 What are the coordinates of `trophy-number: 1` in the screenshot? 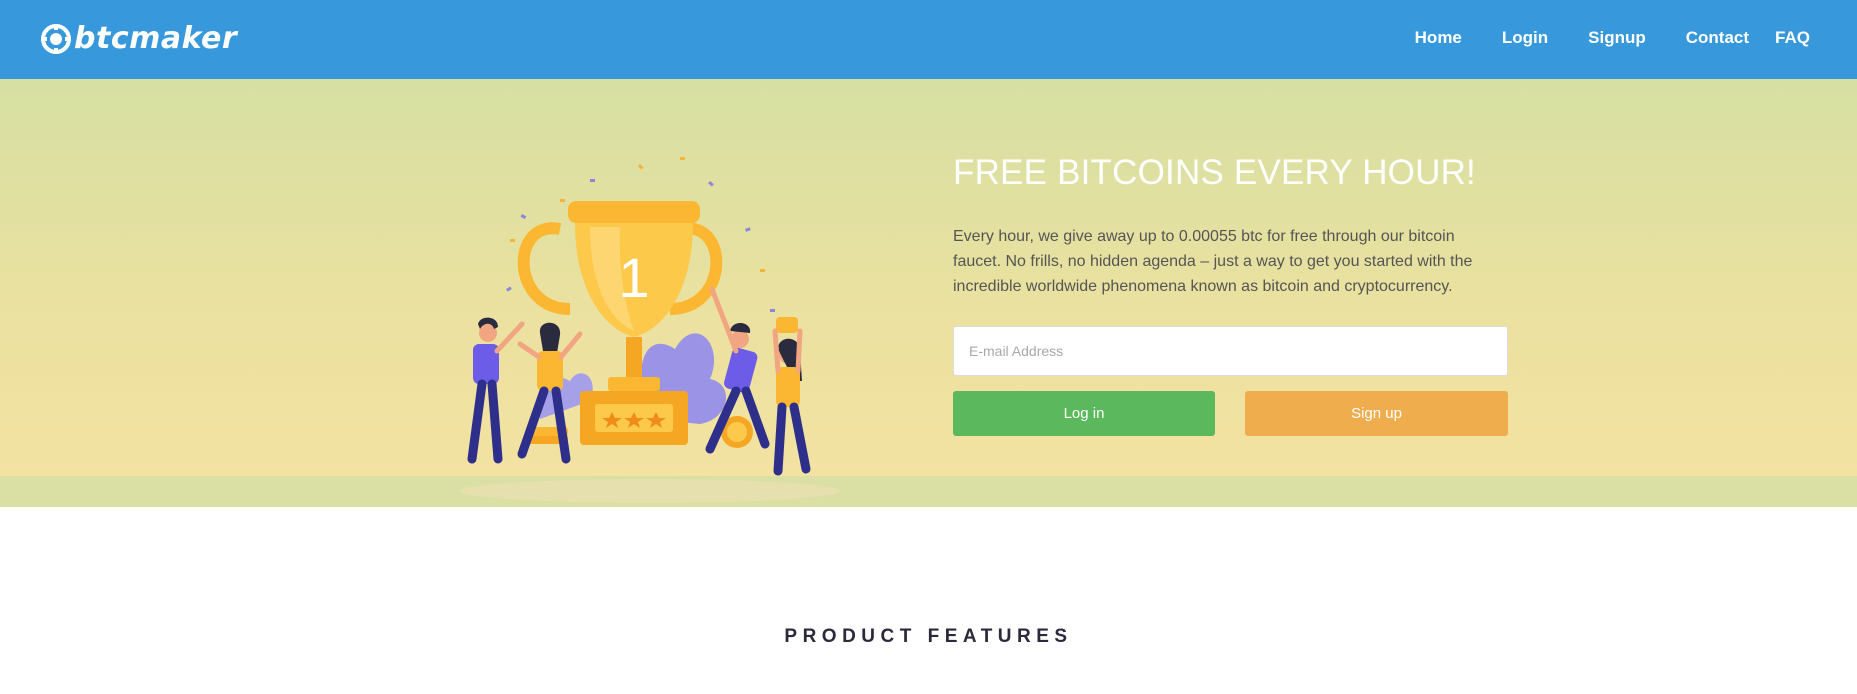 It's located at (633, 277).